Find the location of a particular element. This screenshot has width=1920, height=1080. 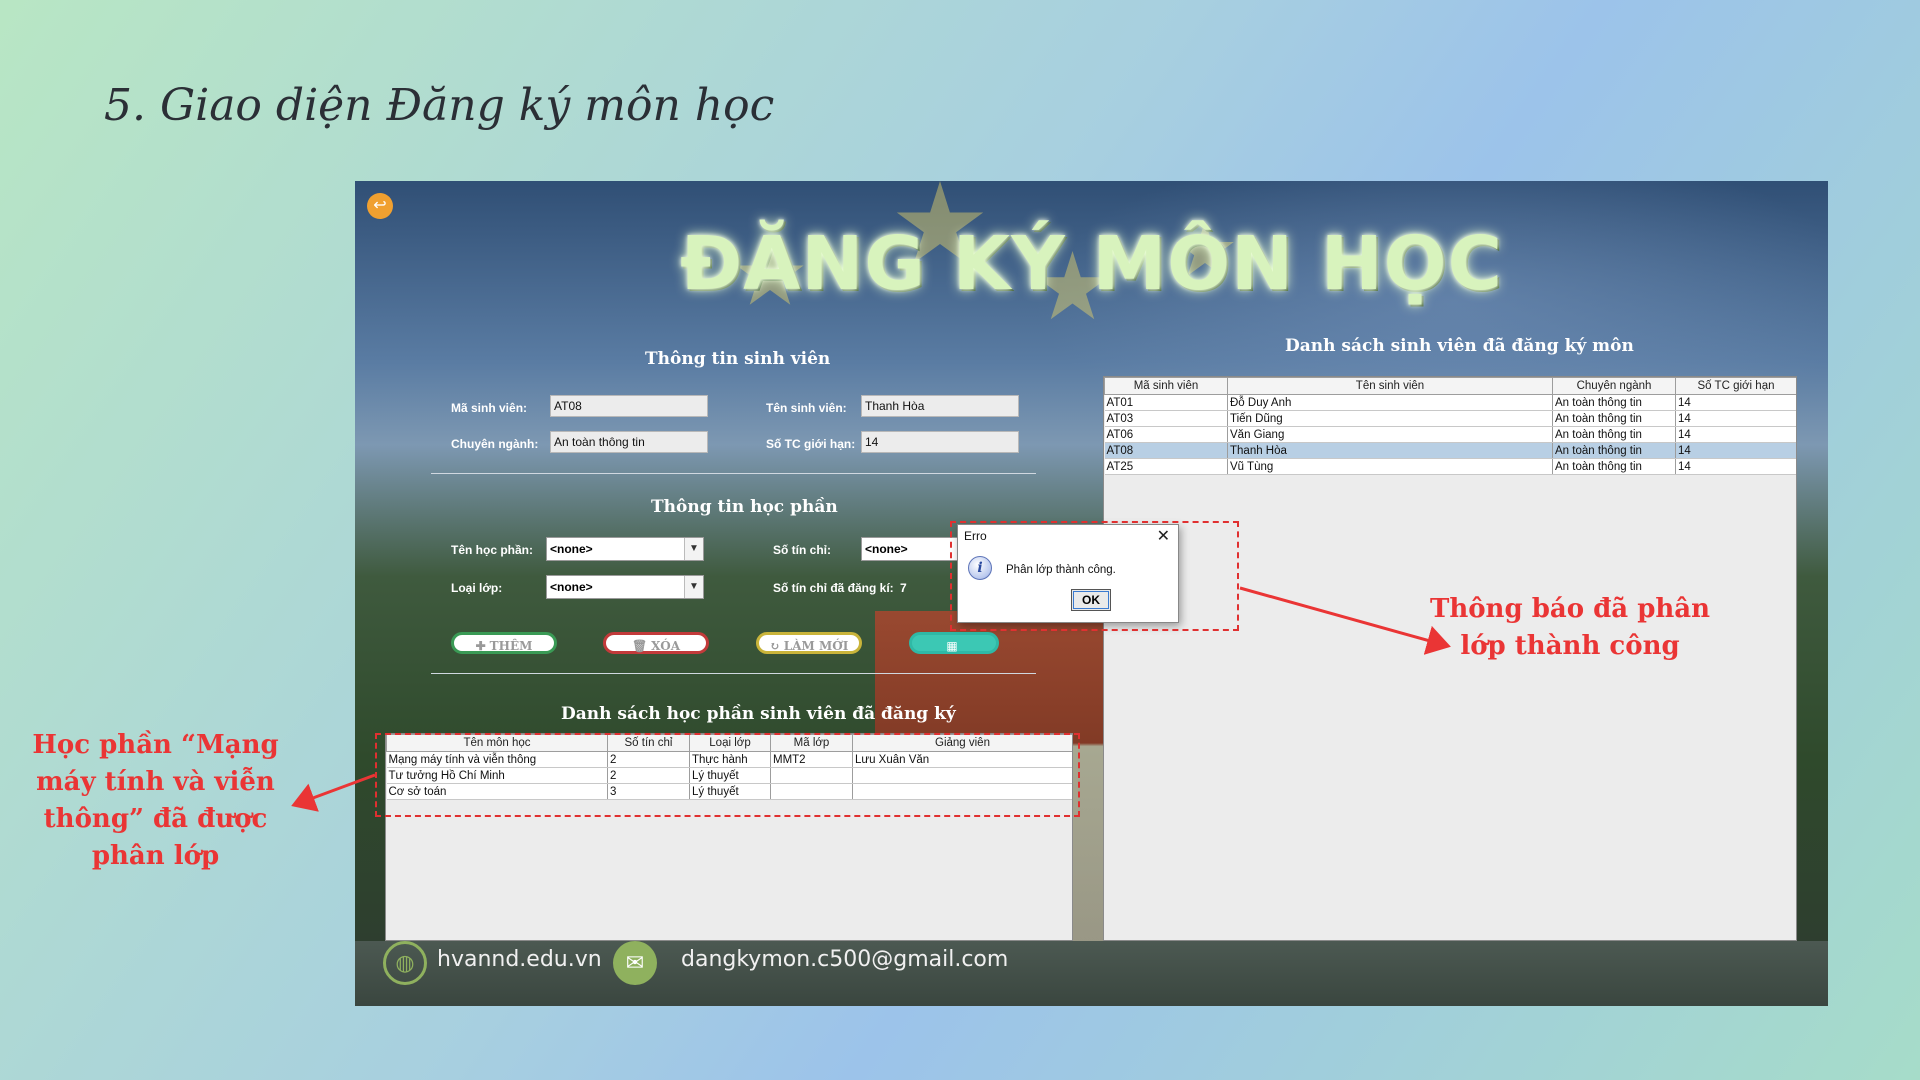

save-button: ▦ is located at coordinates (954, 643).